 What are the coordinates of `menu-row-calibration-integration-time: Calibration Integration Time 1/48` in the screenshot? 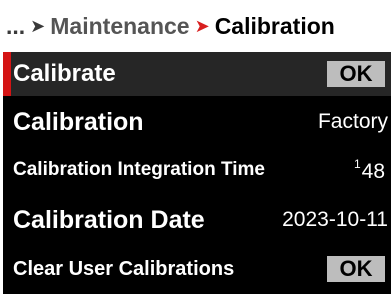 It's located at (197, 170).